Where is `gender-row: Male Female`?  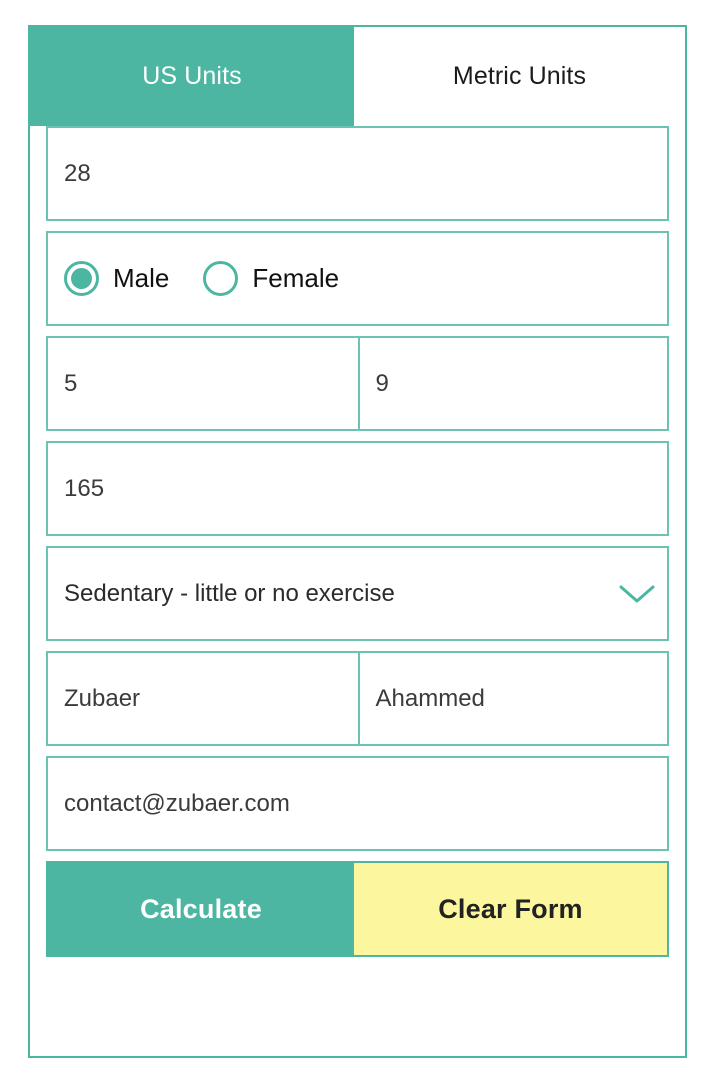
gender-row: Male Female is located at coordinates (357, 278).